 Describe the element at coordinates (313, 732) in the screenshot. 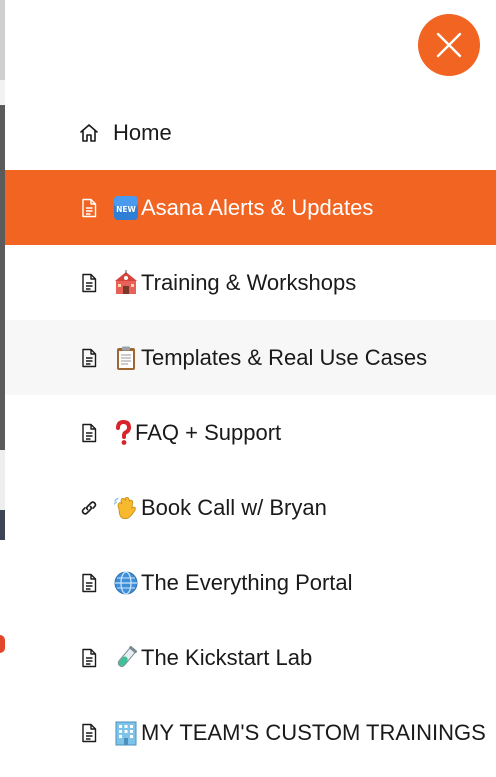

I see `menu-item-label: MY TEAM'S CUSTOM TRAININGS` at that location.